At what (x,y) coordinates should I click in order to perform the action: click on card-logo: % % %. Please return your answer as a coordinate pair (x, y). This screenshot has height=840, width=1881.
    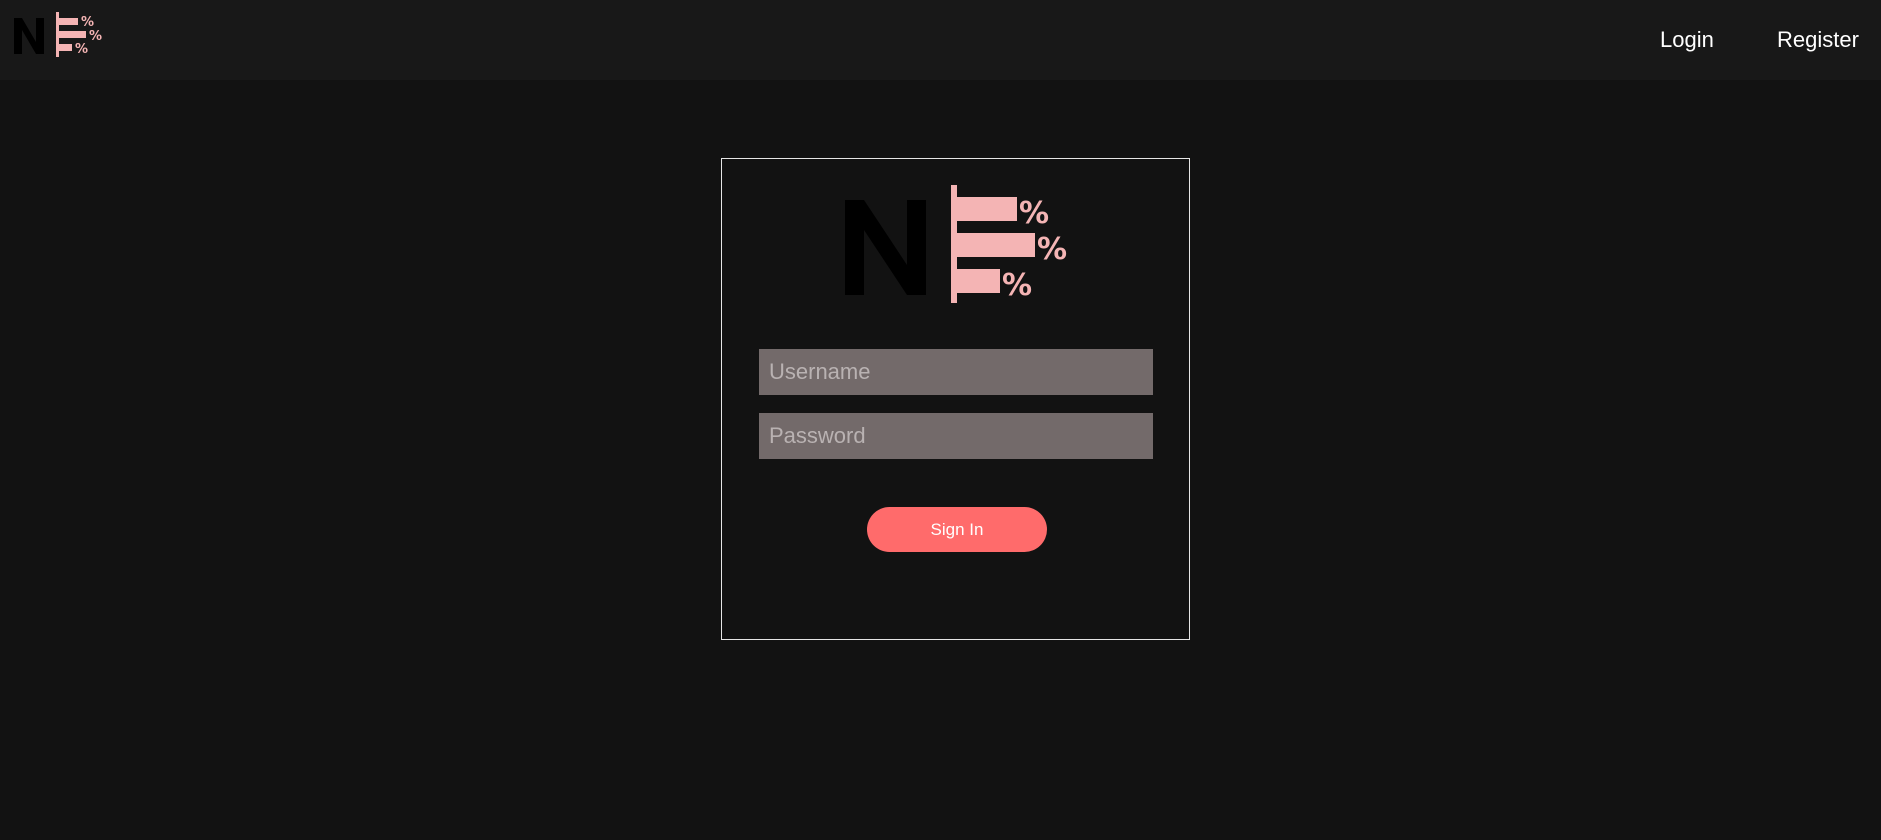
    Looking at the image, I should click on (957, 245).